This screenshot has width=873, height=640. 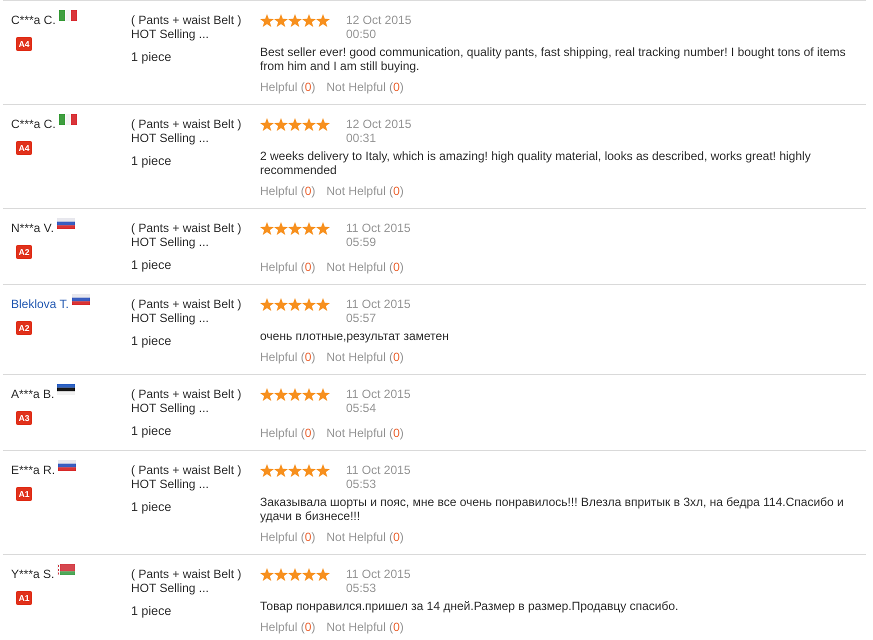 What do you see at coordinates (24, 418) in the screenshot?
I see `buyer-level-badge: A3` at bounding box center [24, 418].